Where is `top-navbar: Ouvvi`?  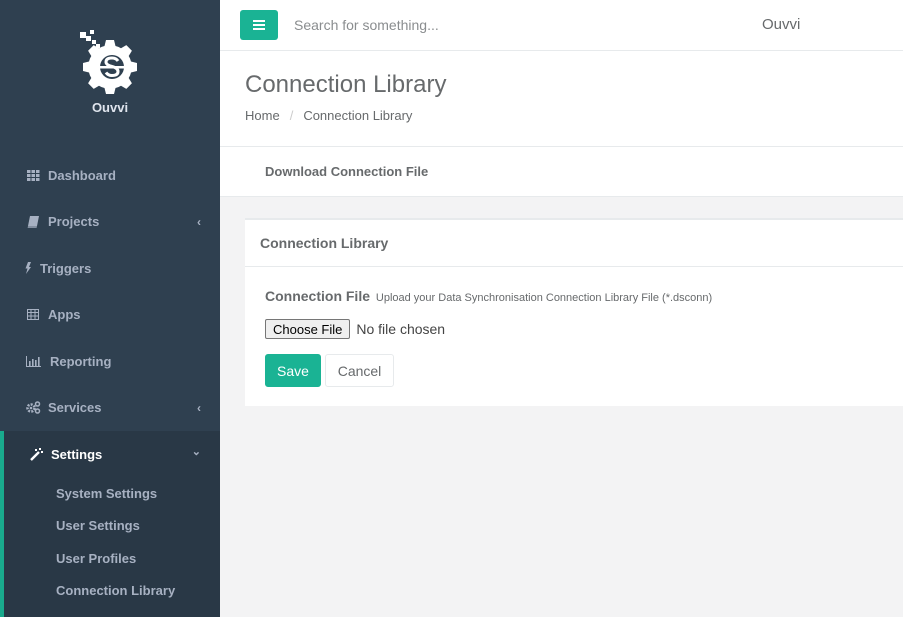
top-navbar: Ouvvi is located at coordinates (561, 25).